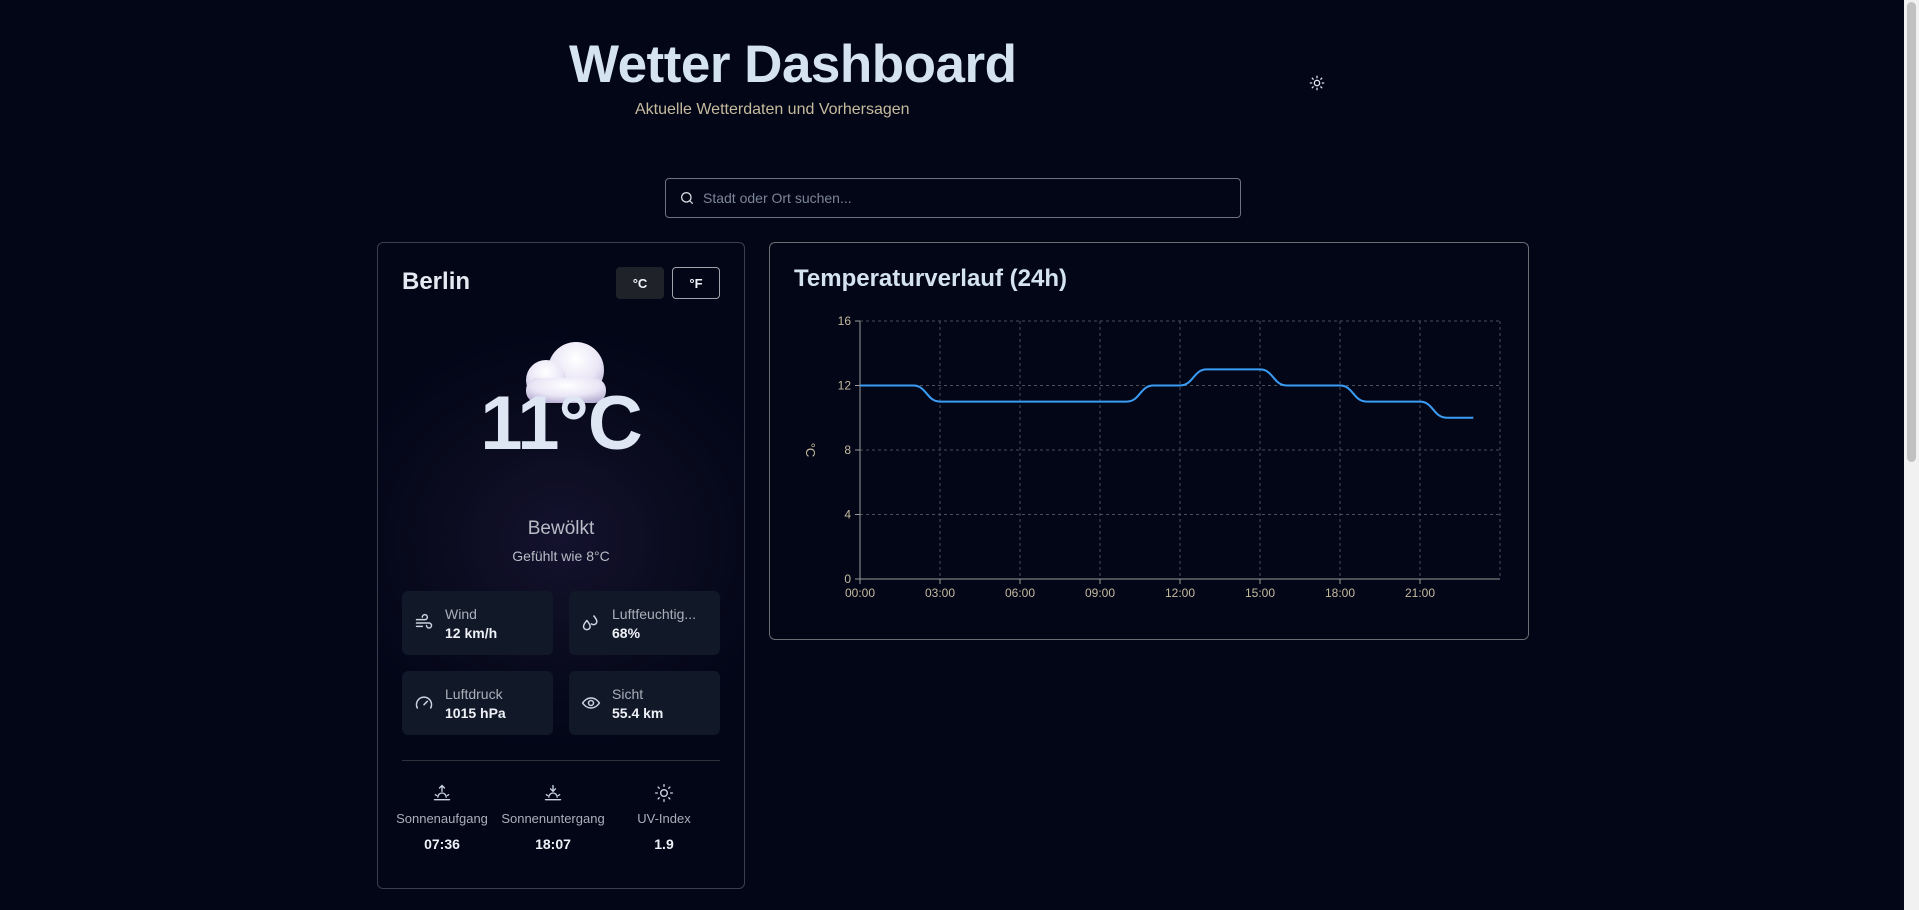  I want to click on weather-condition: Bewölkt, so click(561, 528).